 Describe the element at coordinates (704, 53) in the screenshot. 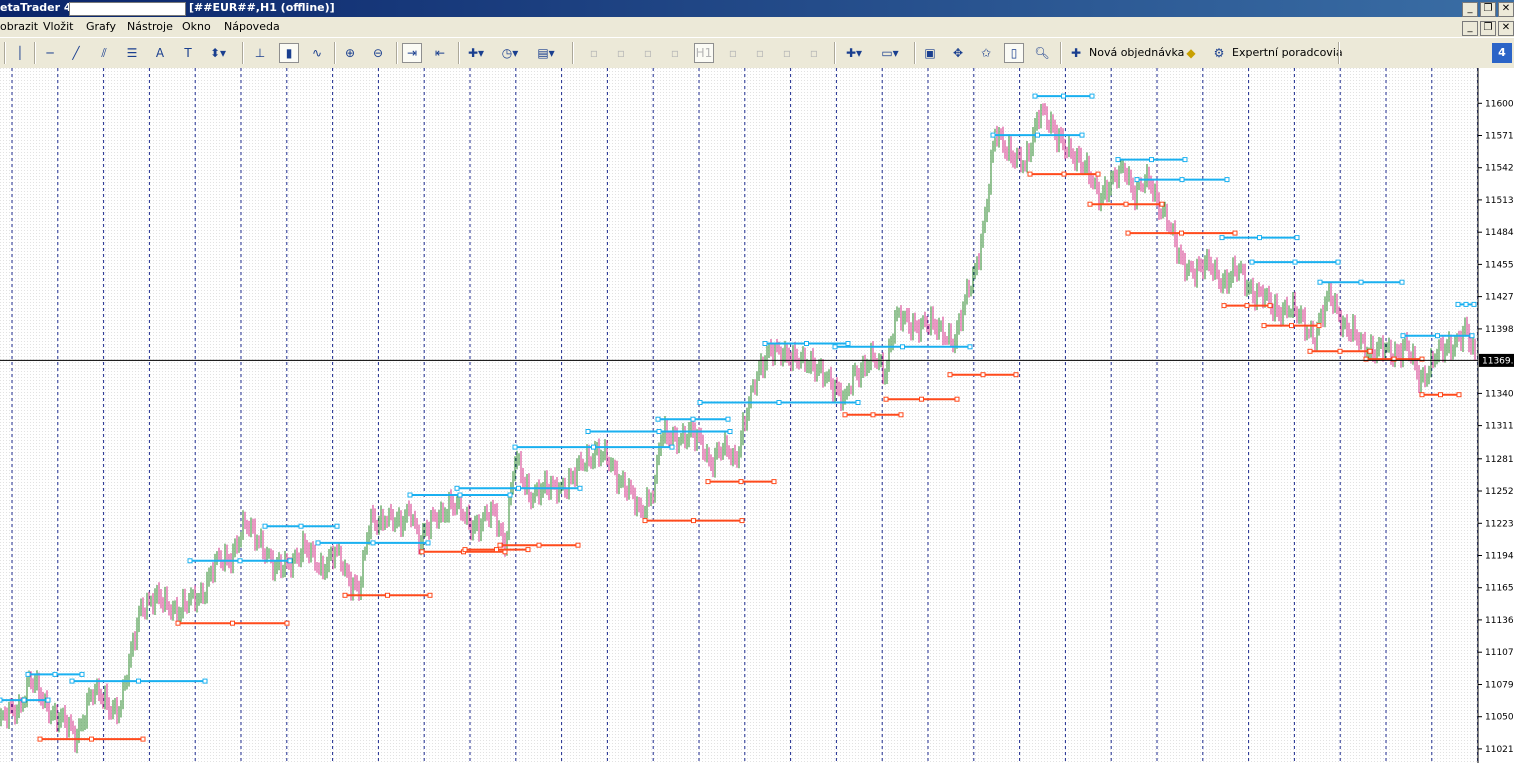

I see `timeframe-h1-button: H1` at that location.